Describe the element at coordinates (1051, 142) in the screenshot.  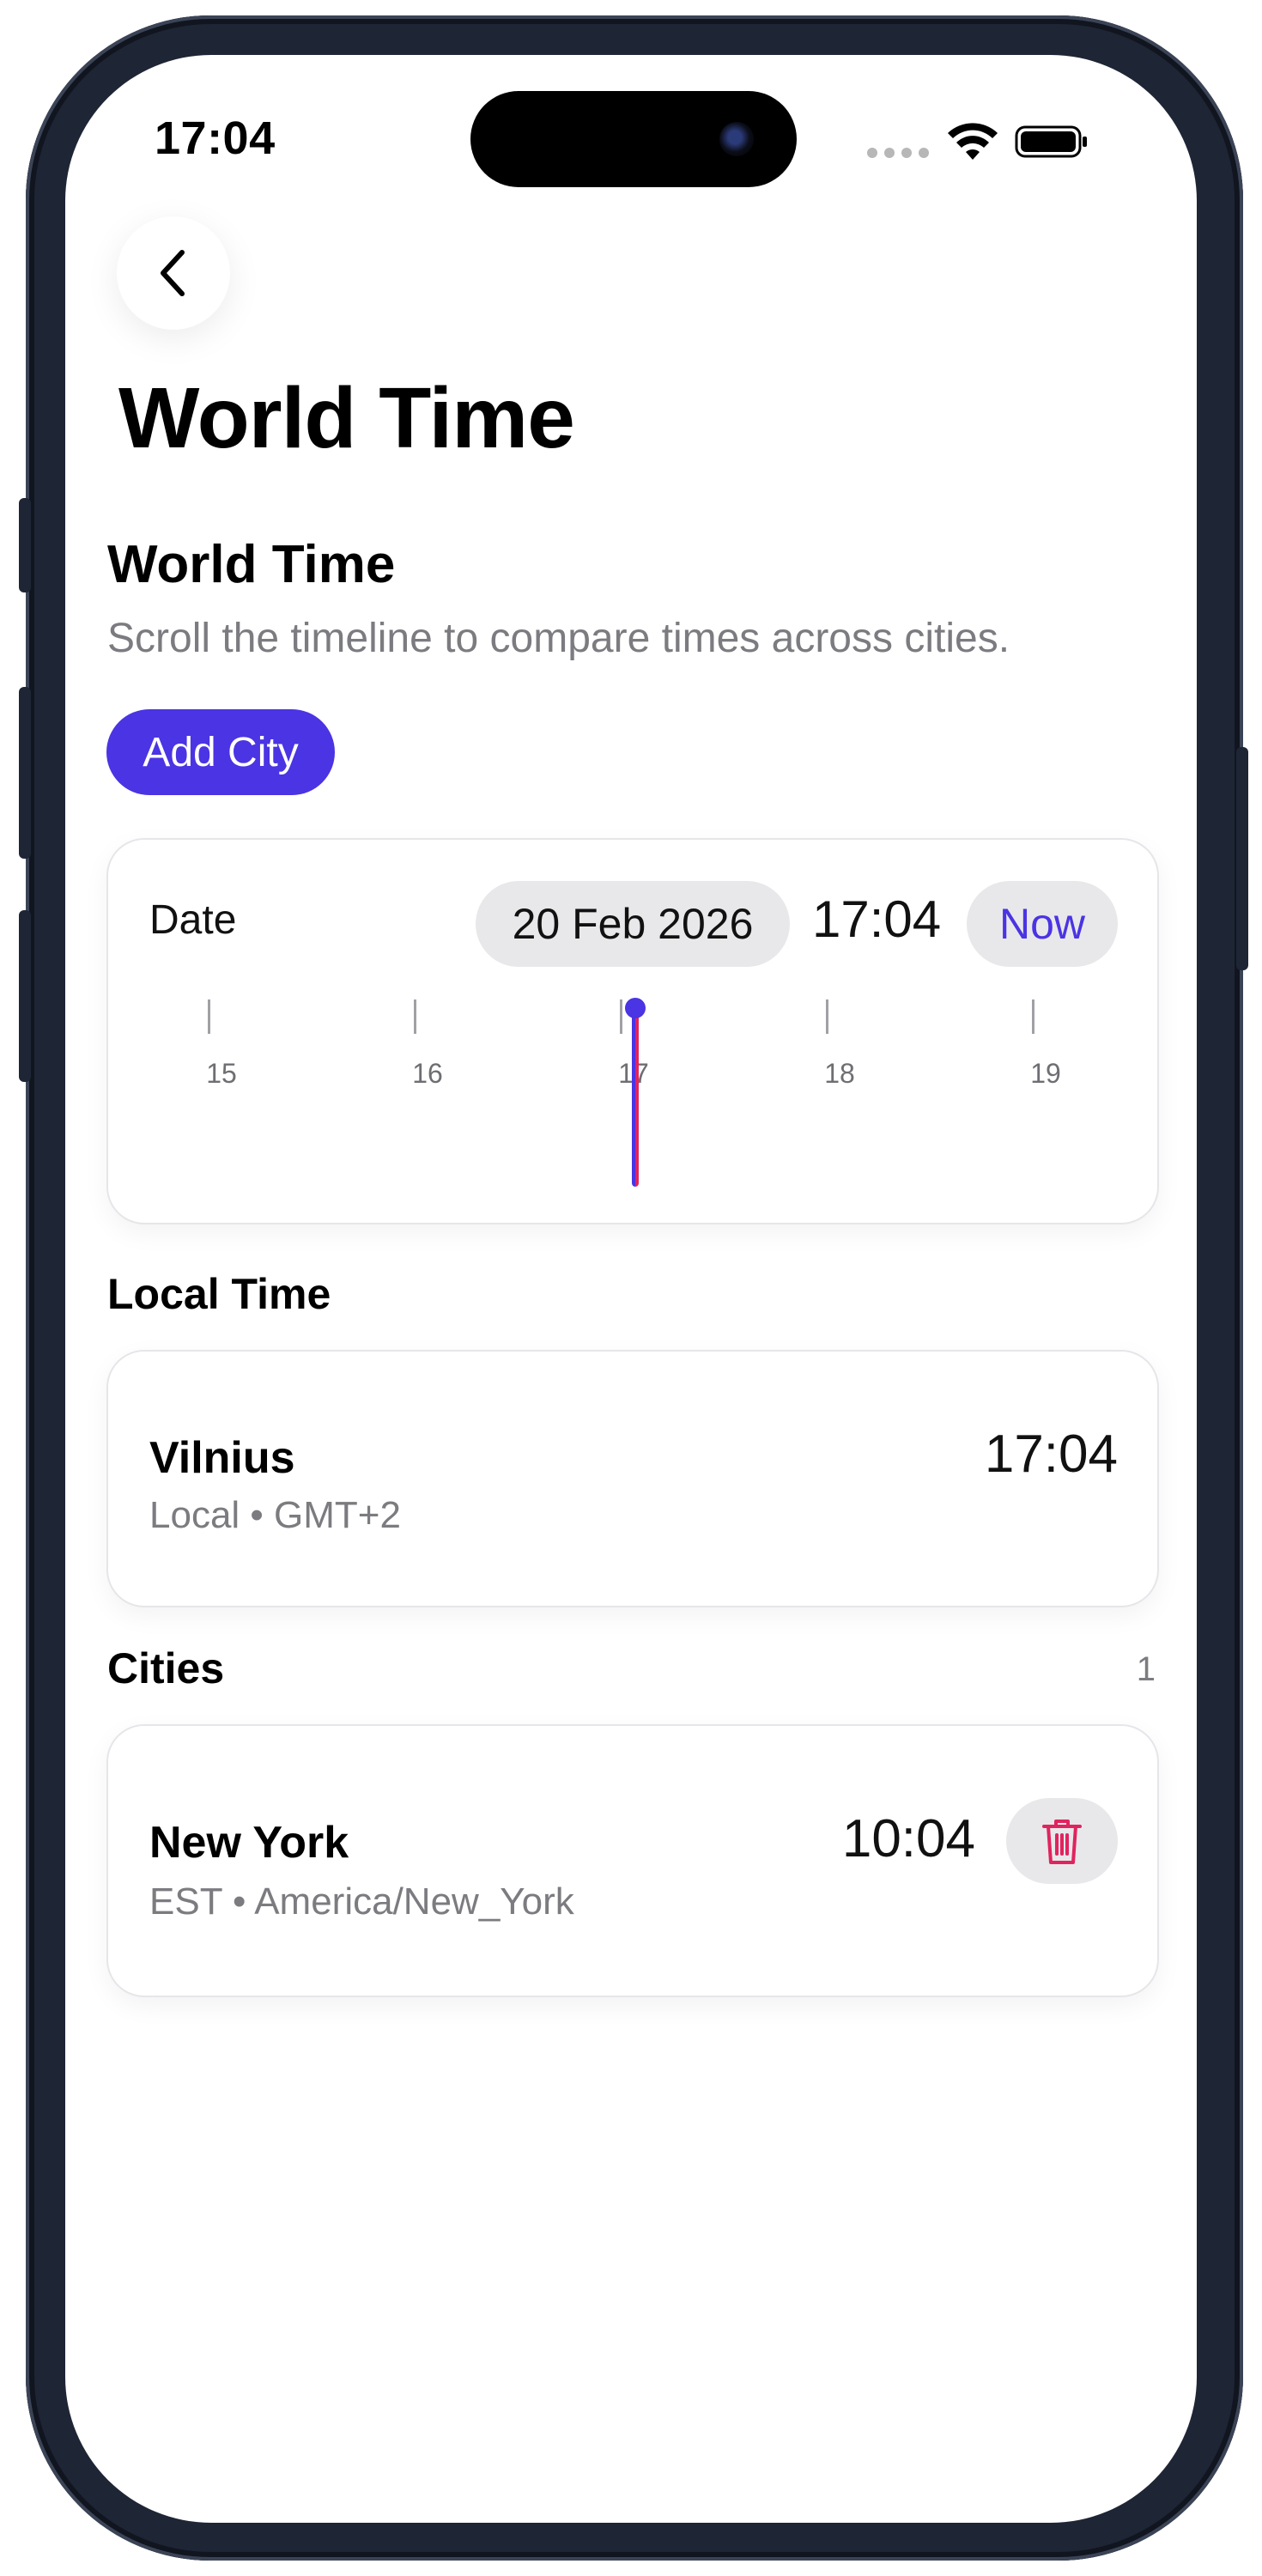
I see `battery-icon` at that location.